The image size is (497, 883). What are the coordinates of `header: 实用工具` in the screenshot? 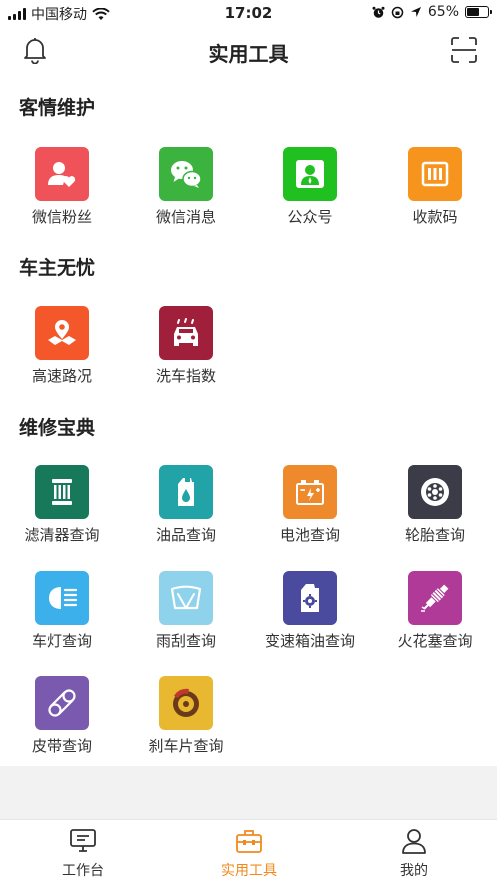 It's located at (248, 51).